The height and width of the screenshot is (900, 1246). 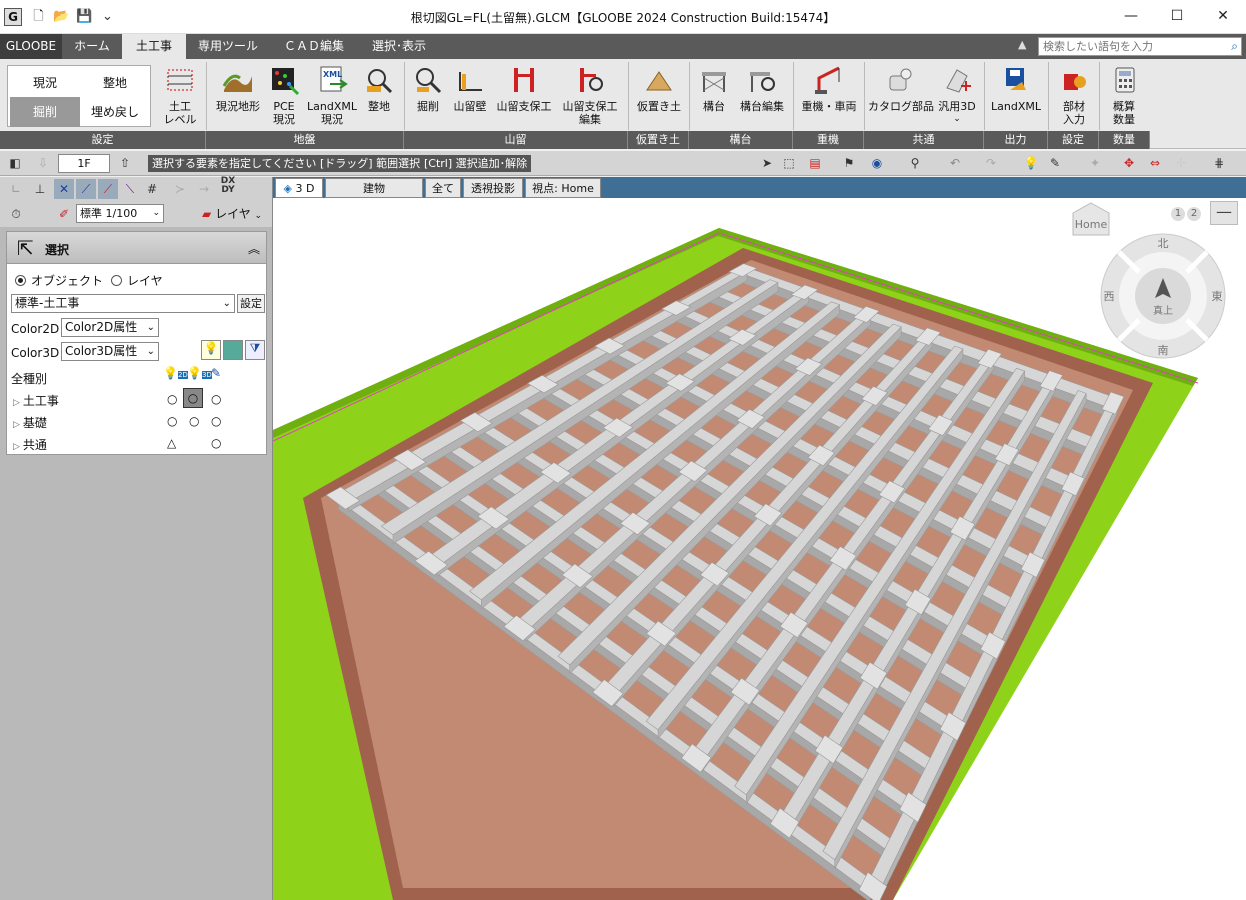 What do you see at coordinates (470, 87) in the screenshot?
I see `yamadome-kabe-button: 山留壁` at bounding box center [470, 87].